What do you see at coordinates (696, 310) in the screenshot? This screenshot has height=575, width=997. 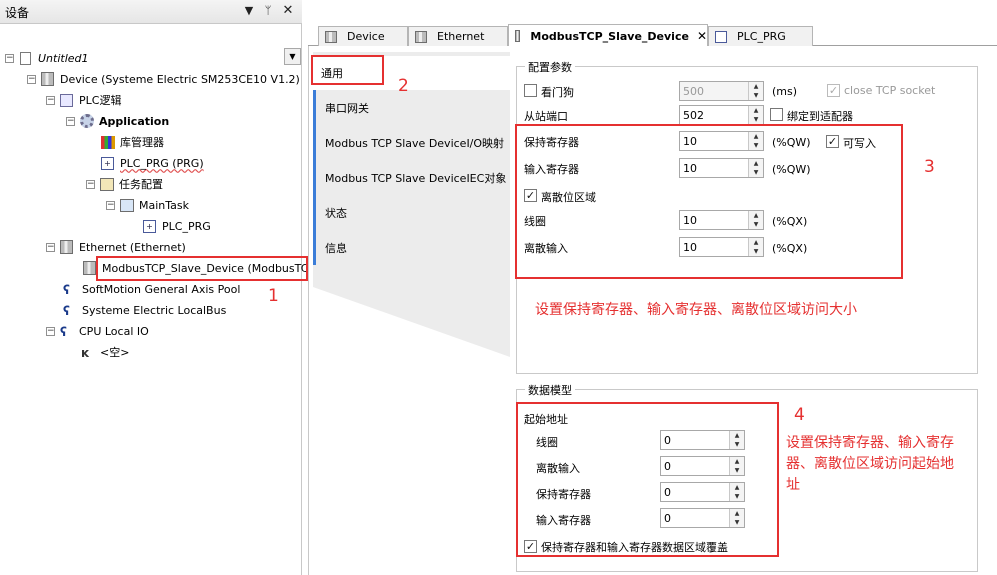 I see `annotation-note-3: 设置保持寄存器、输入寄存器、离散位区域访问大小` at bounding box center [696, 310].